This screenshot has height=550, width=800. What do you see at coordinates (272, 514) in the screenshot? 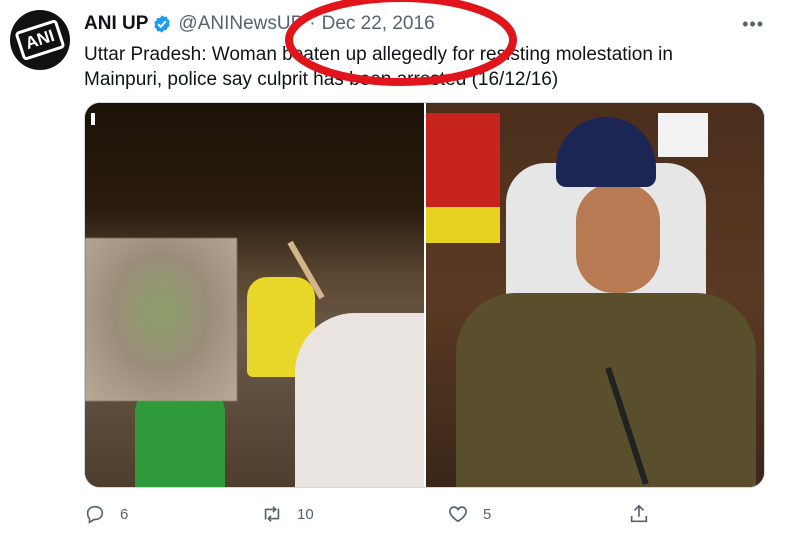
I see `retweet-icon` at bounding box center [272, 514].